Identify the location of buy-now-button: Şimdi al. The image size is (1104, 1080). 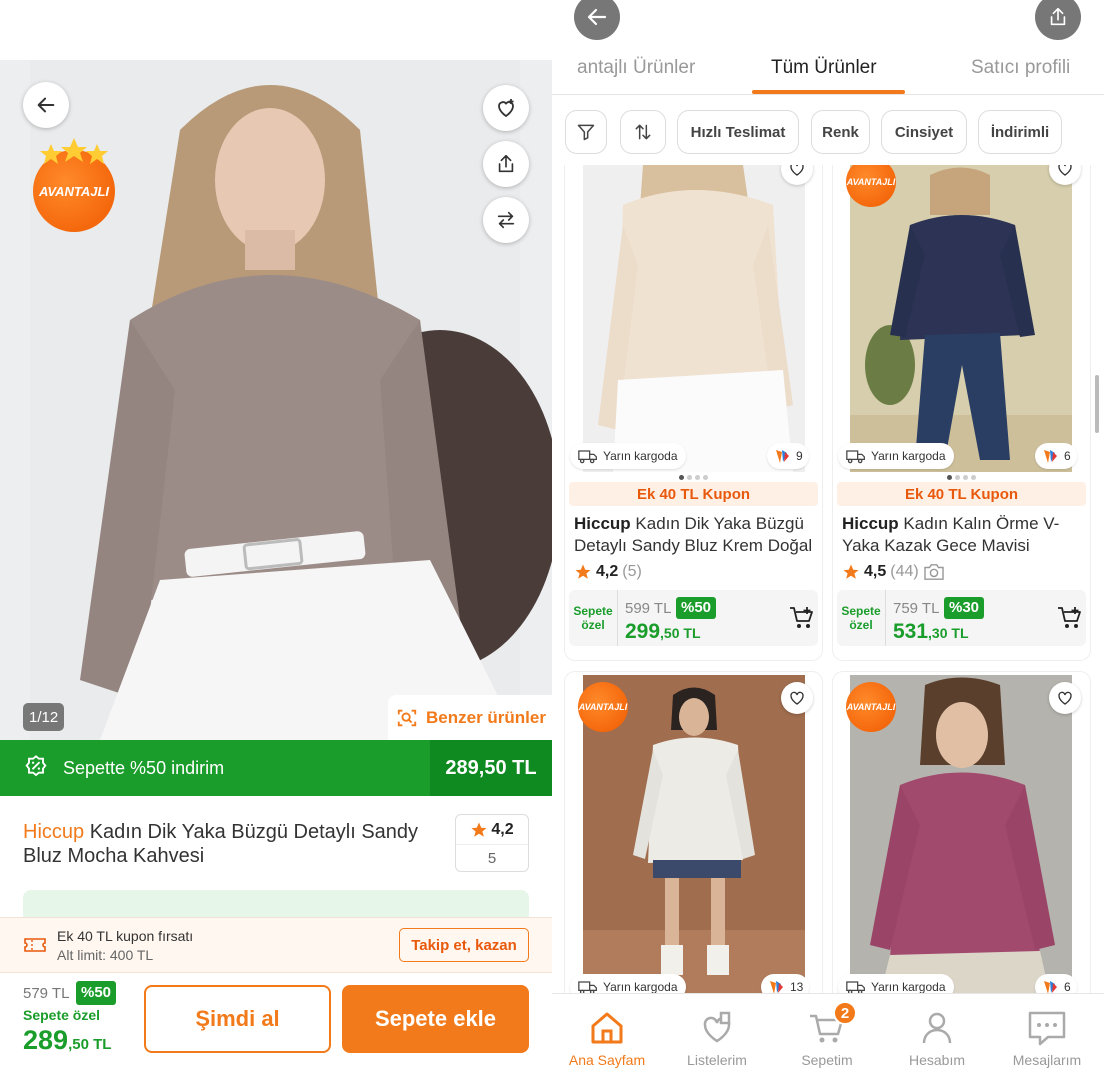
(237, 1019).